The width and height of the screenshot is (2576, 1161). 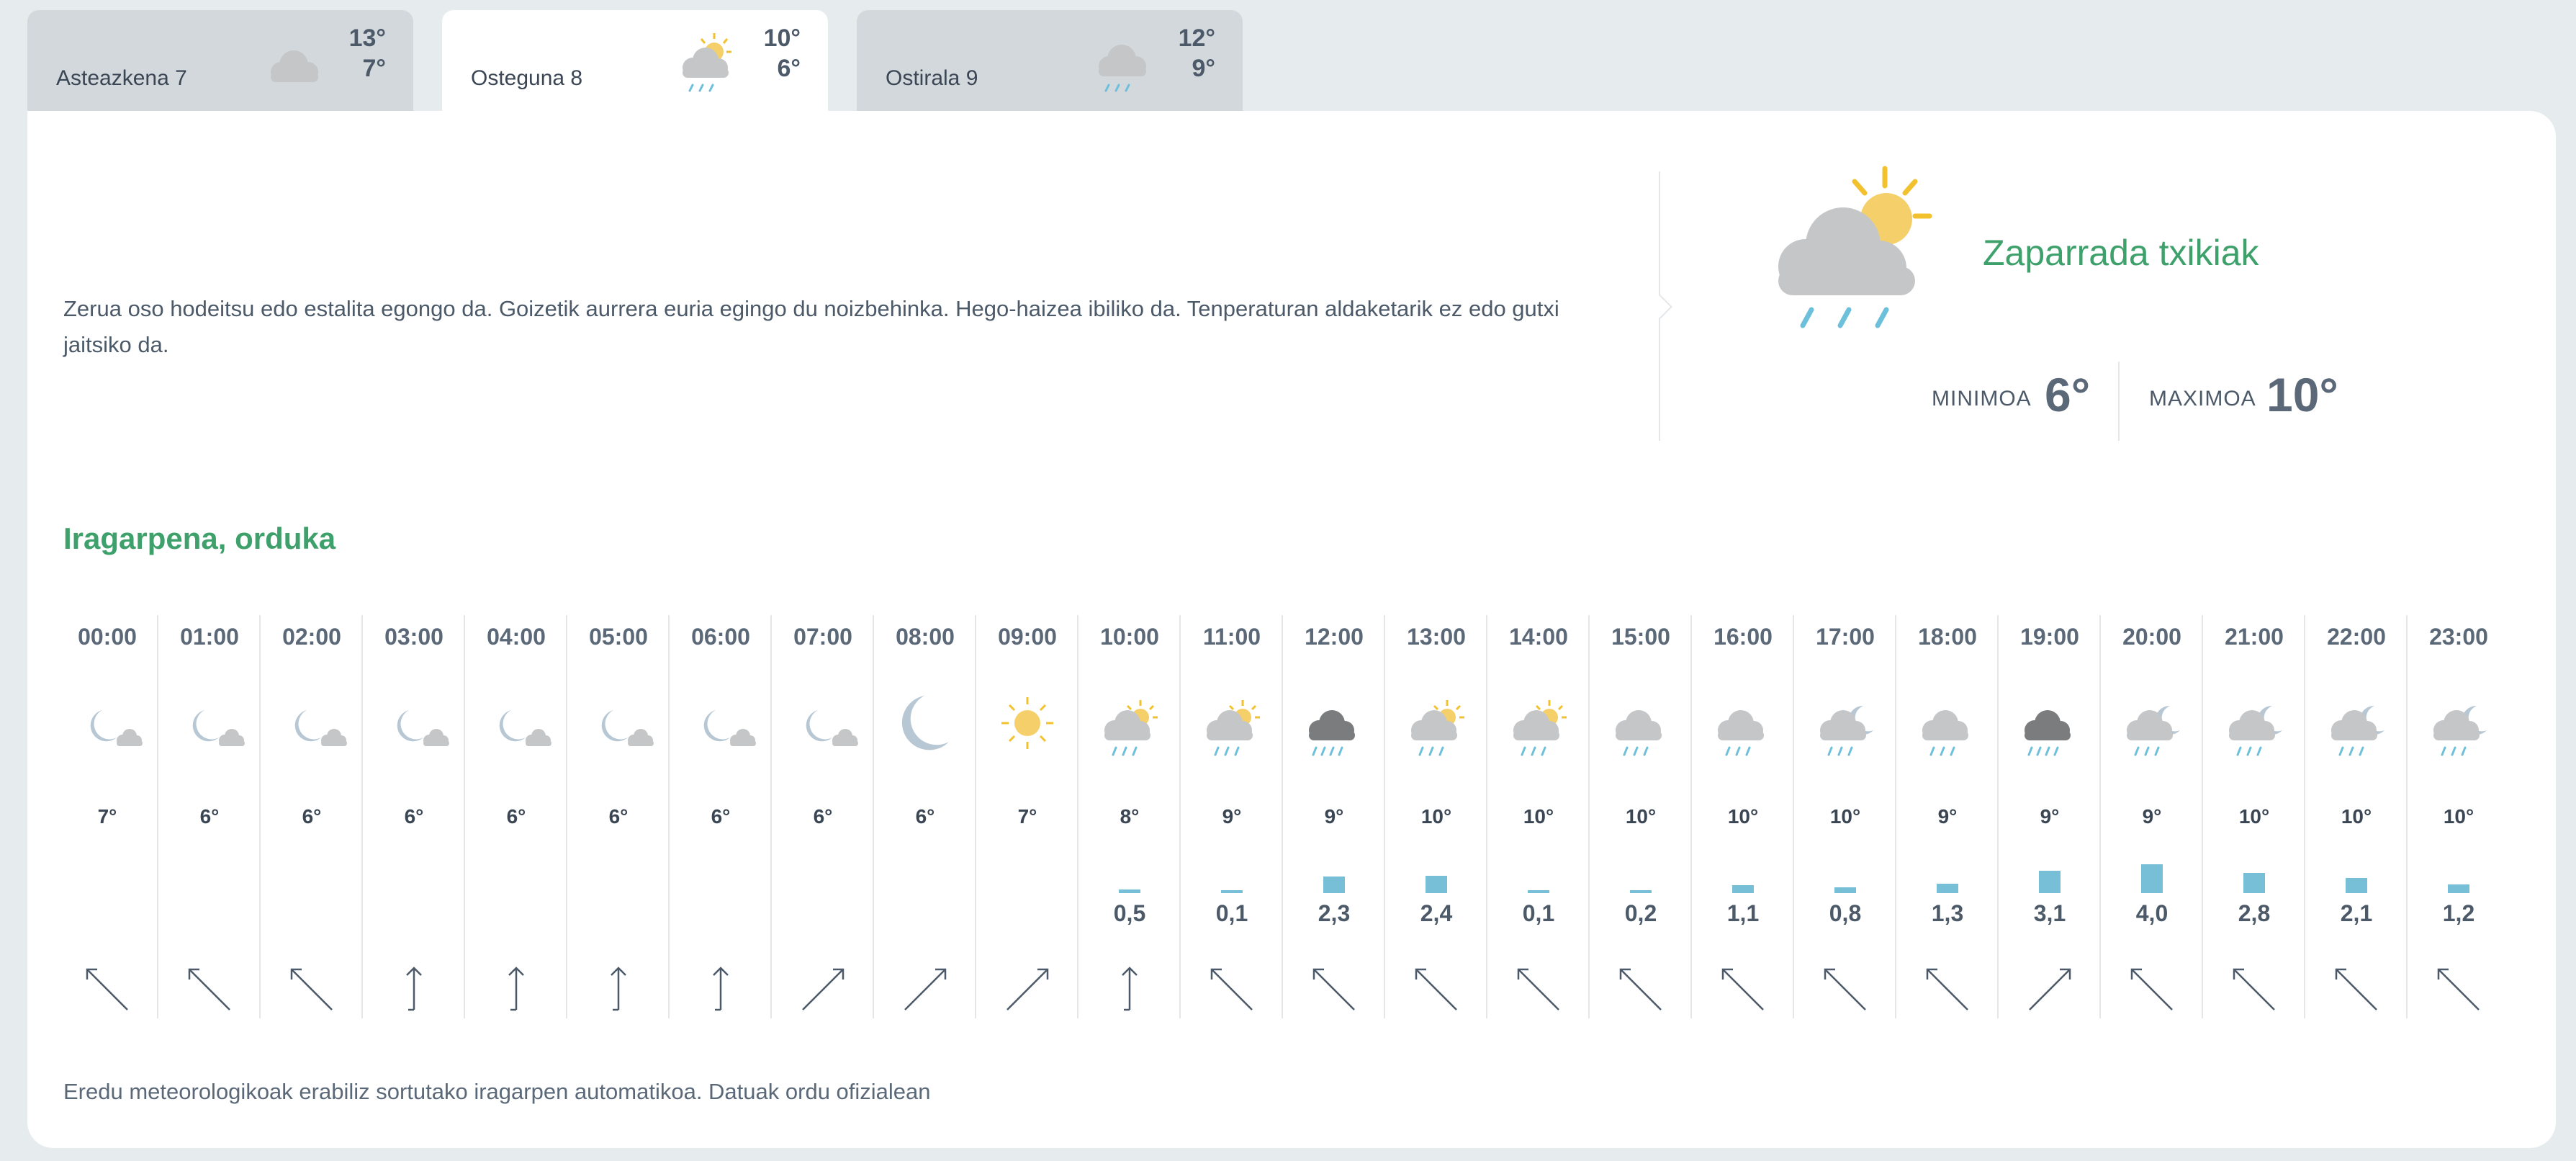 I want to click on hourly-forecast-title: Iragarpena, orduka, so click(x=199, y=538).